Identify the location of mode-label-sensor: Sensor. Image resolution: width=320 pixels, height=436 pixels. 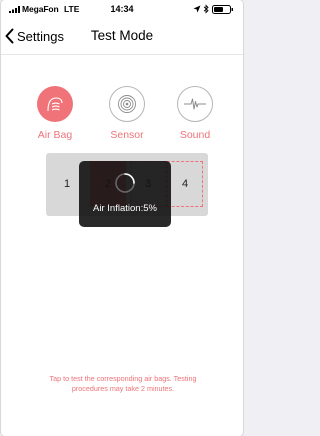
(127, 135).